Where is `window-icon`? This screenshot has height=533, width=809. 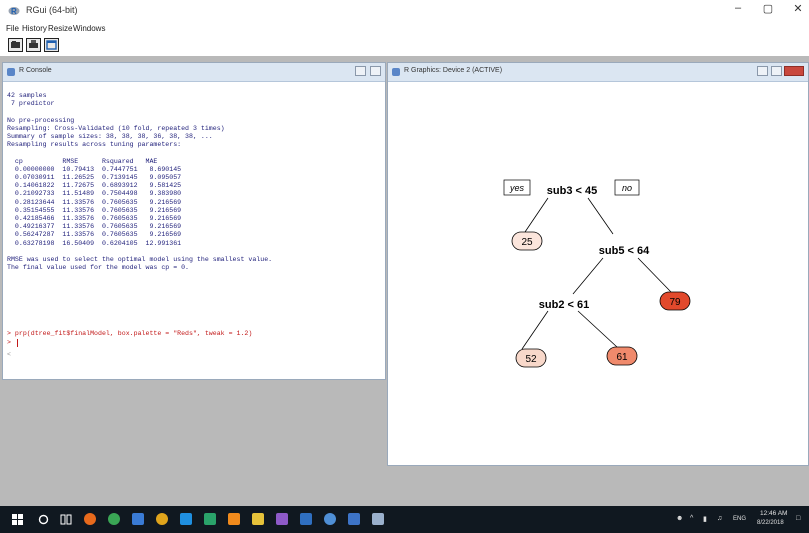
window-icon is located at coordinates (51, 45).